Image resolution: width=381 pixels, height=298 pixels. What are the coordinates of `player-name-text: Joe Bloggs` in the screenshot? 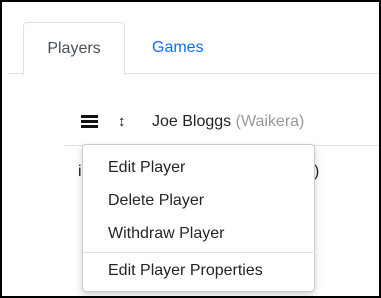 It's located at (192, 121).